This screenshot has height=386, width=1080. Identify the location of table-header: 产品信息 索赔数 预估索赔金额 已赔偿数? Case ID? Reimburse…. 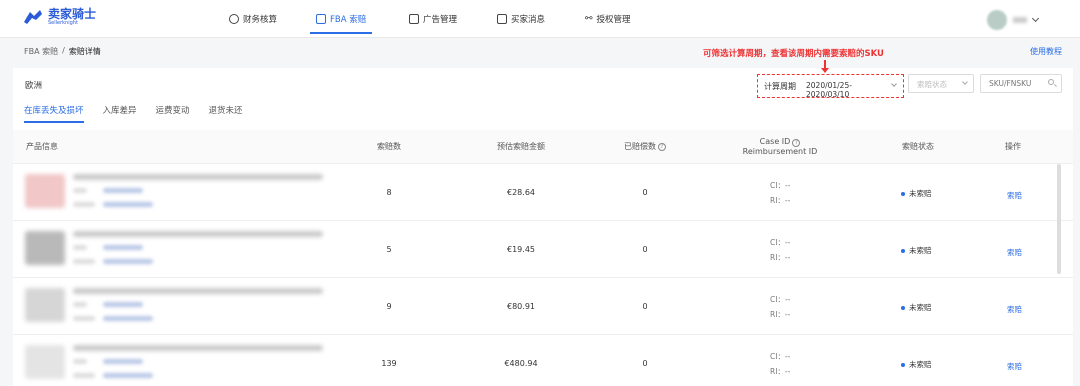
(543, 147).